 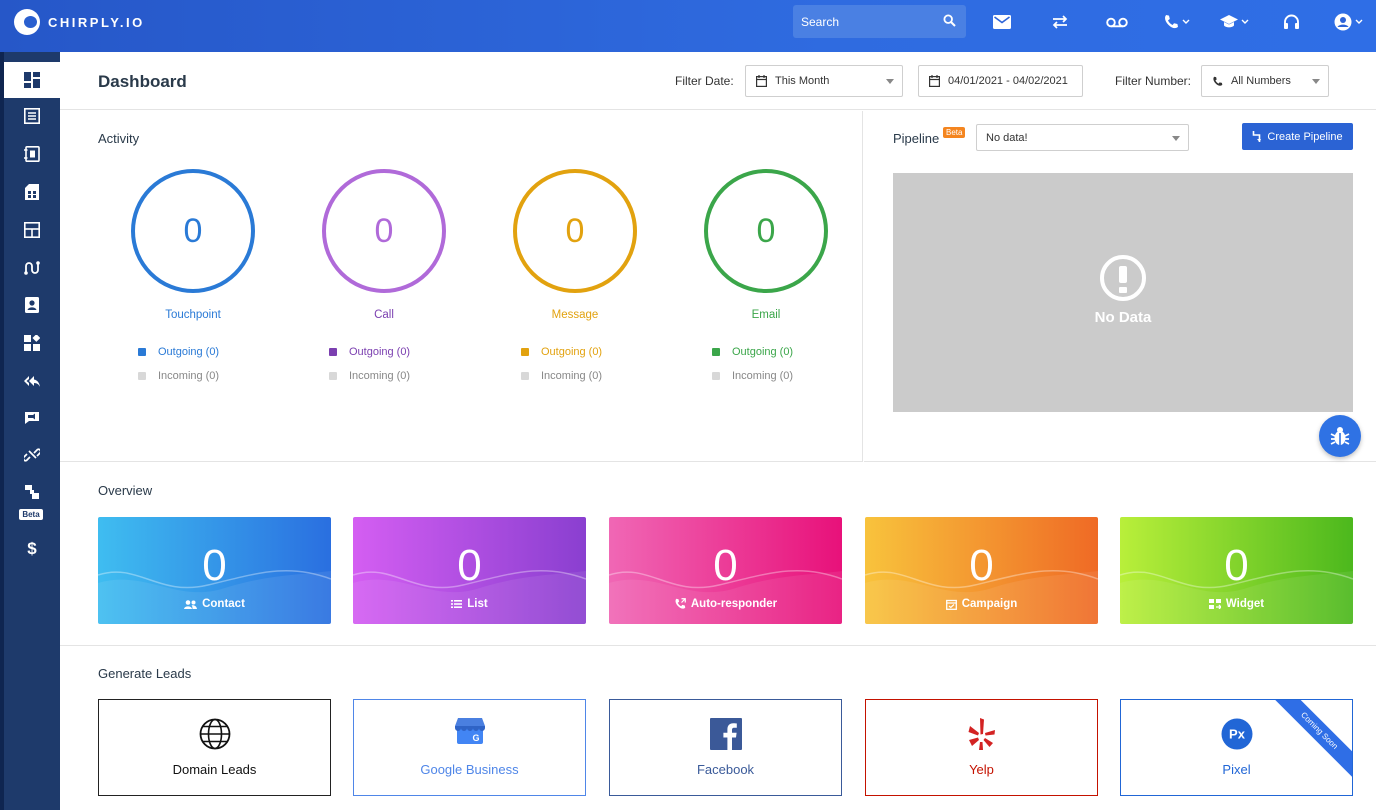 I want to click on widget-icon, so click(x=1214, y=604).